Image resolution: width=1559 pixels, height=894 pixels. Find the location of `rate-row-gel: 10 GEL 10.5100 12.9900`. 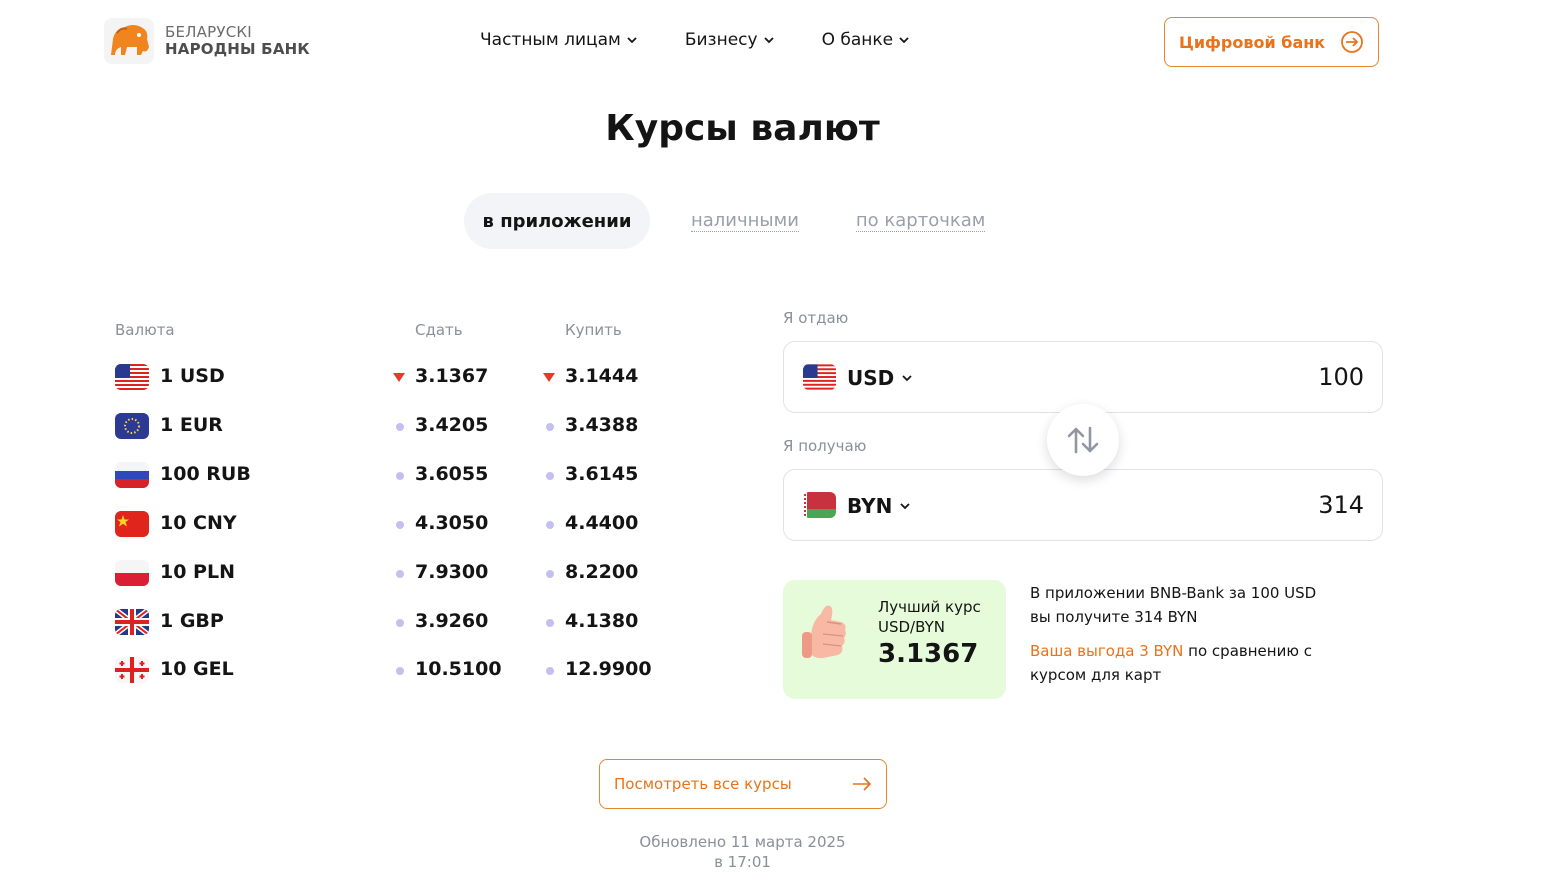

rate-row-gel: 10 GEL 10.5100 12.9900 is located at coordinates (395, 671).